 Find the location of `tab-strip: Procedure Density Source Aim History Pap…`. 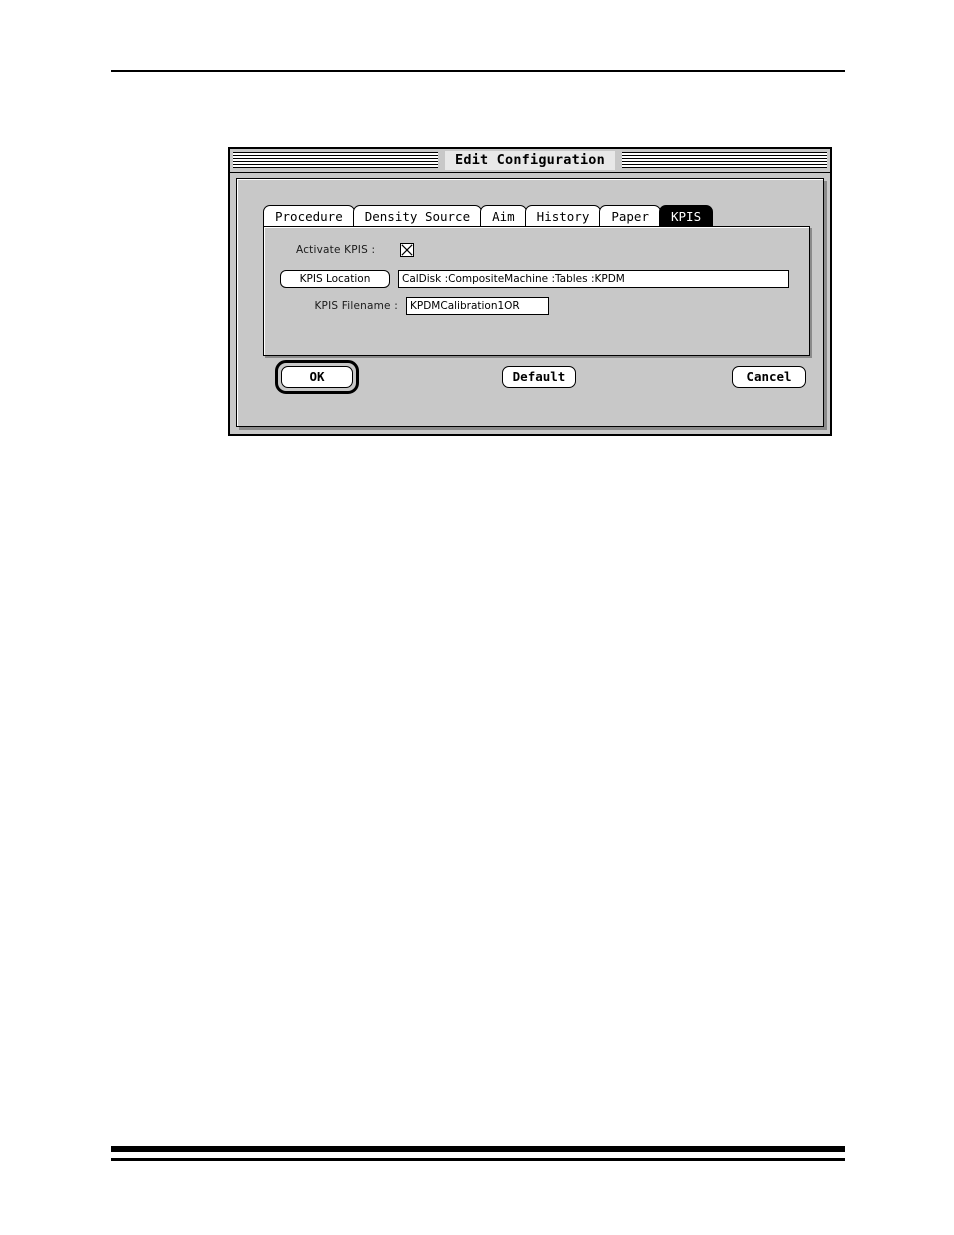

tab-strip: Procedure Density Source Aim History Pap… is located at coordinates (488, 216).